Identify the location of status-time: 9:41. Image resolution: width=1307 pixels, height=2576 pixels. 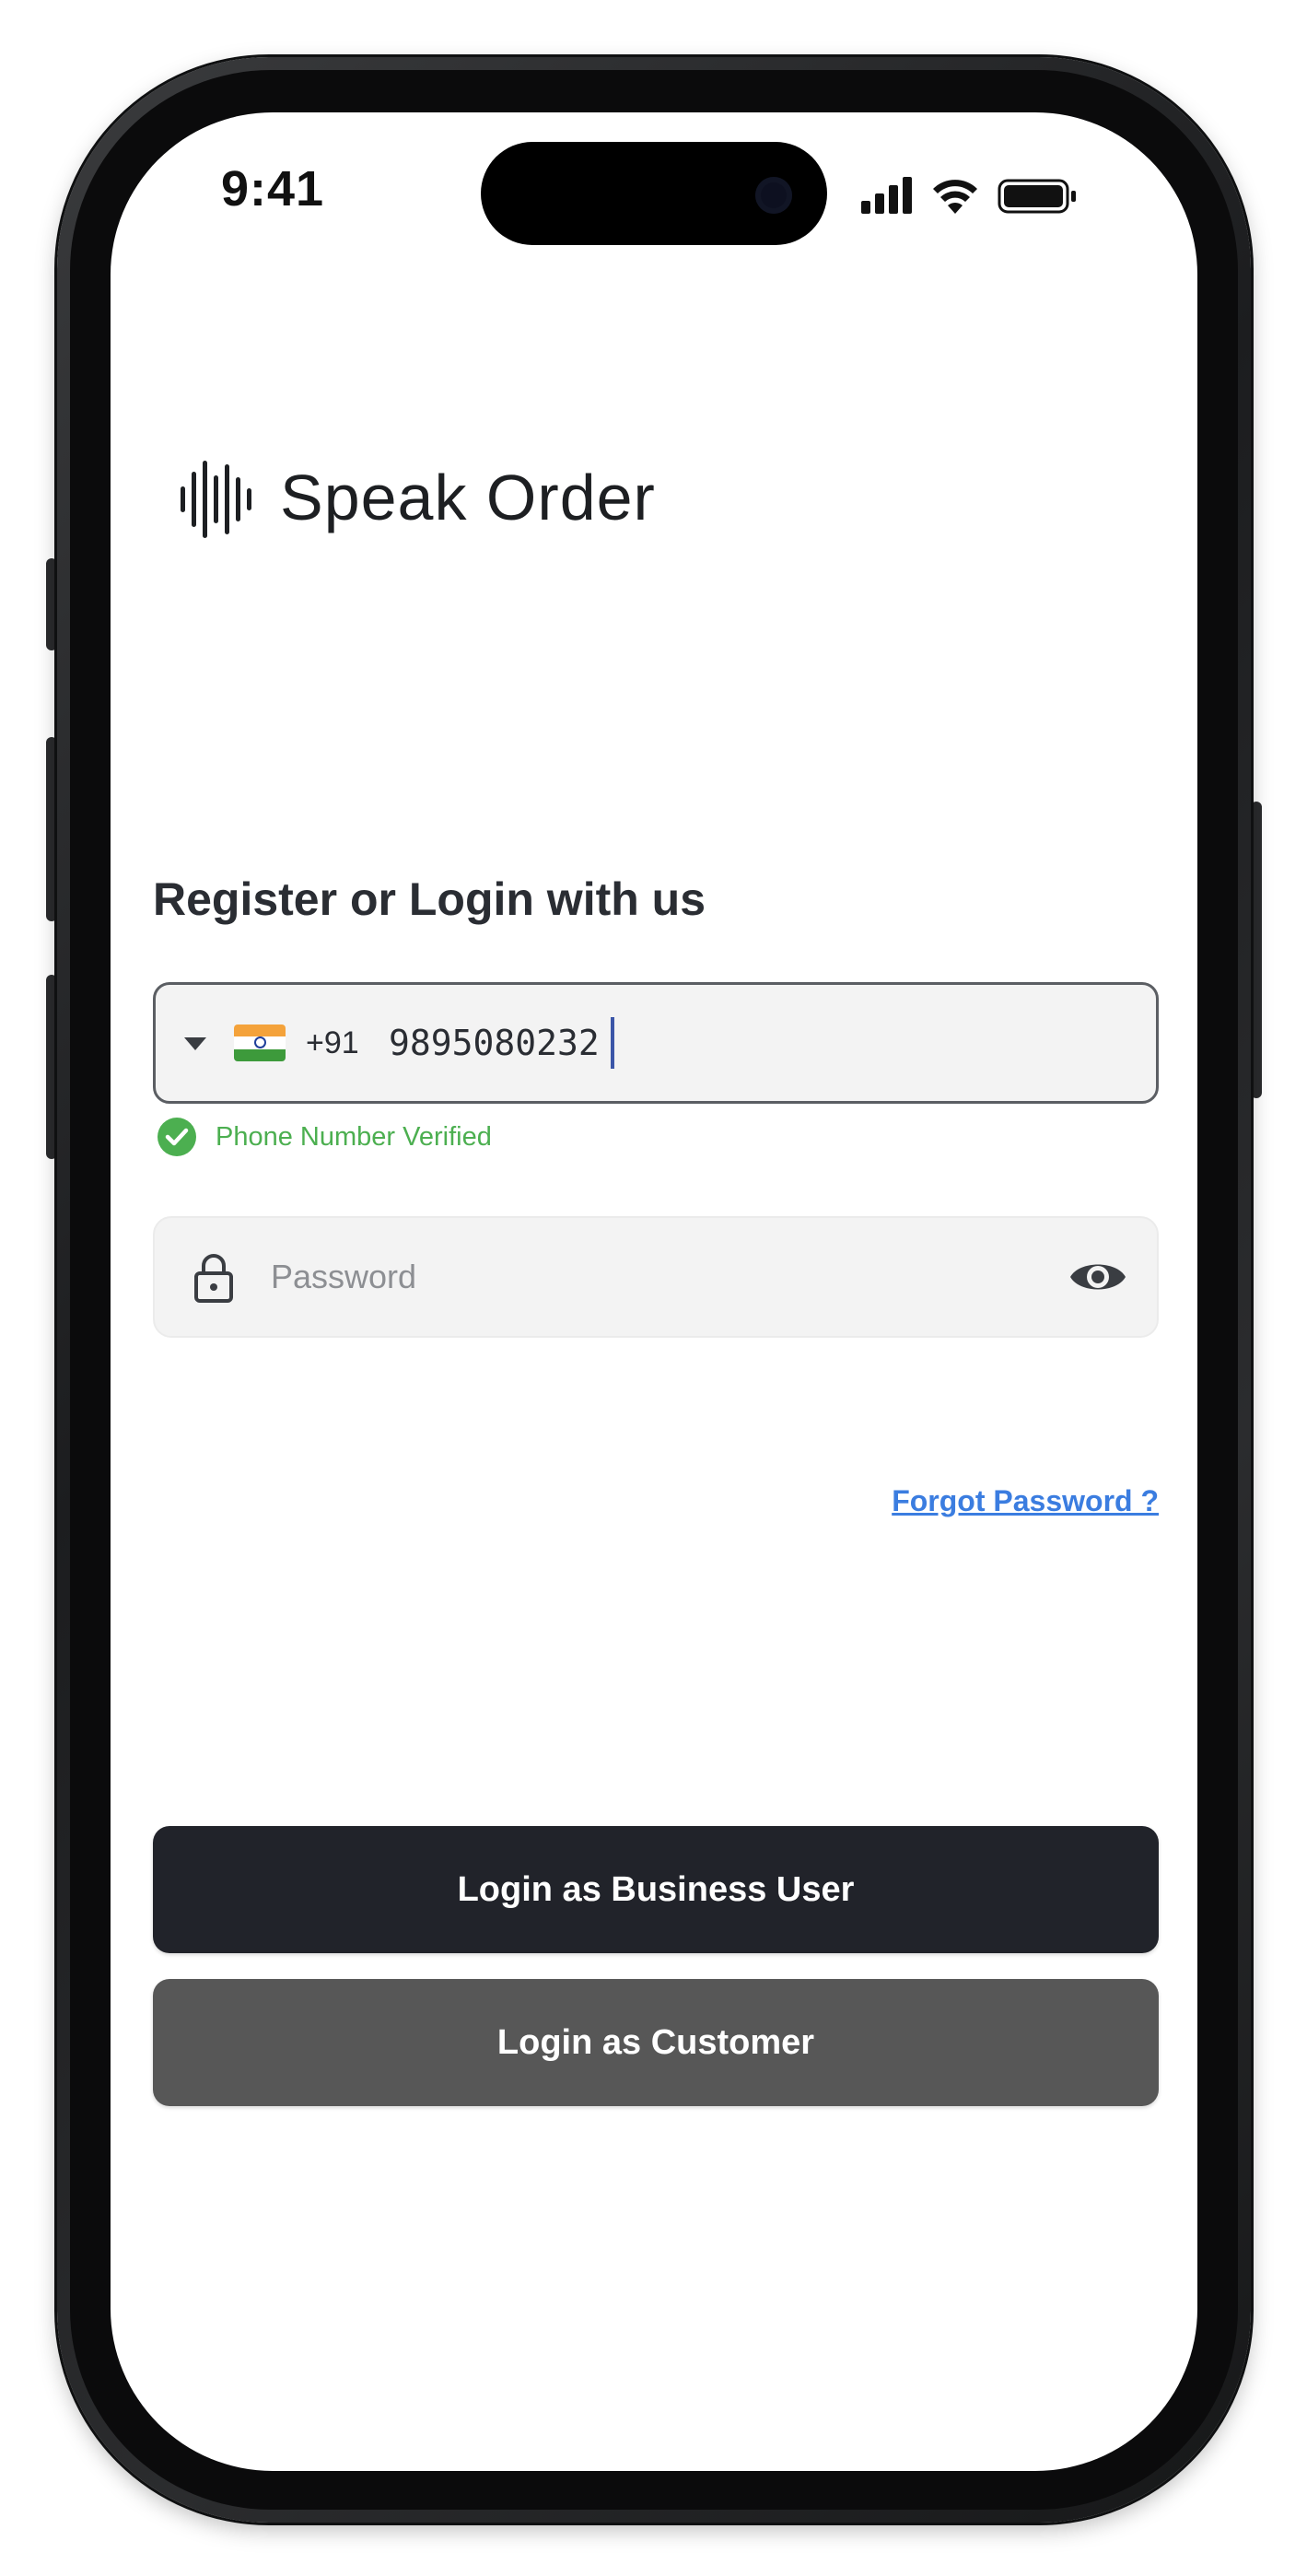
(273, 189).